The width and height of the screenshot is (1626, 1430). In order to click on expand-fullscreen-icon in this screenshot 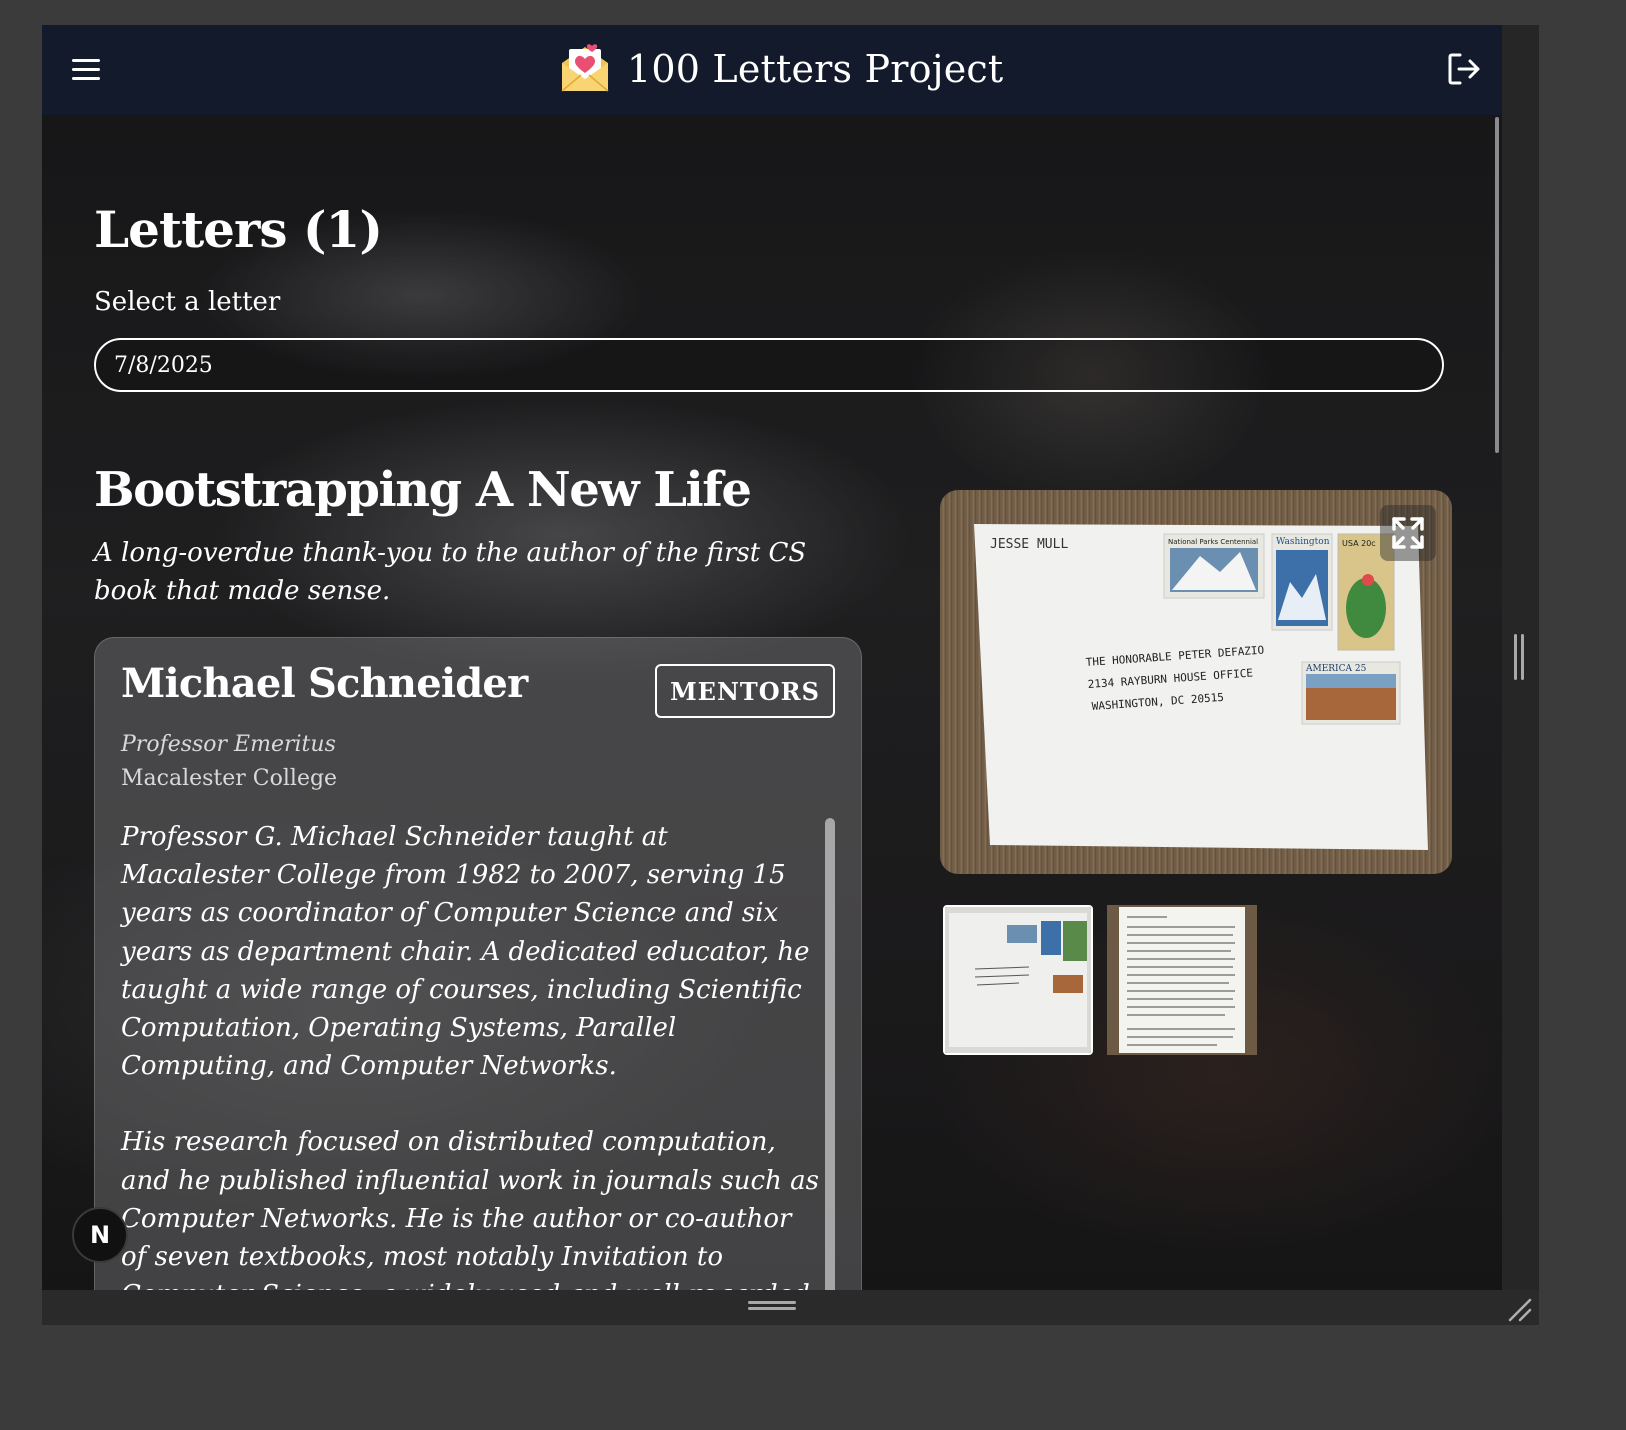, I will do `click(1408, 533)`.